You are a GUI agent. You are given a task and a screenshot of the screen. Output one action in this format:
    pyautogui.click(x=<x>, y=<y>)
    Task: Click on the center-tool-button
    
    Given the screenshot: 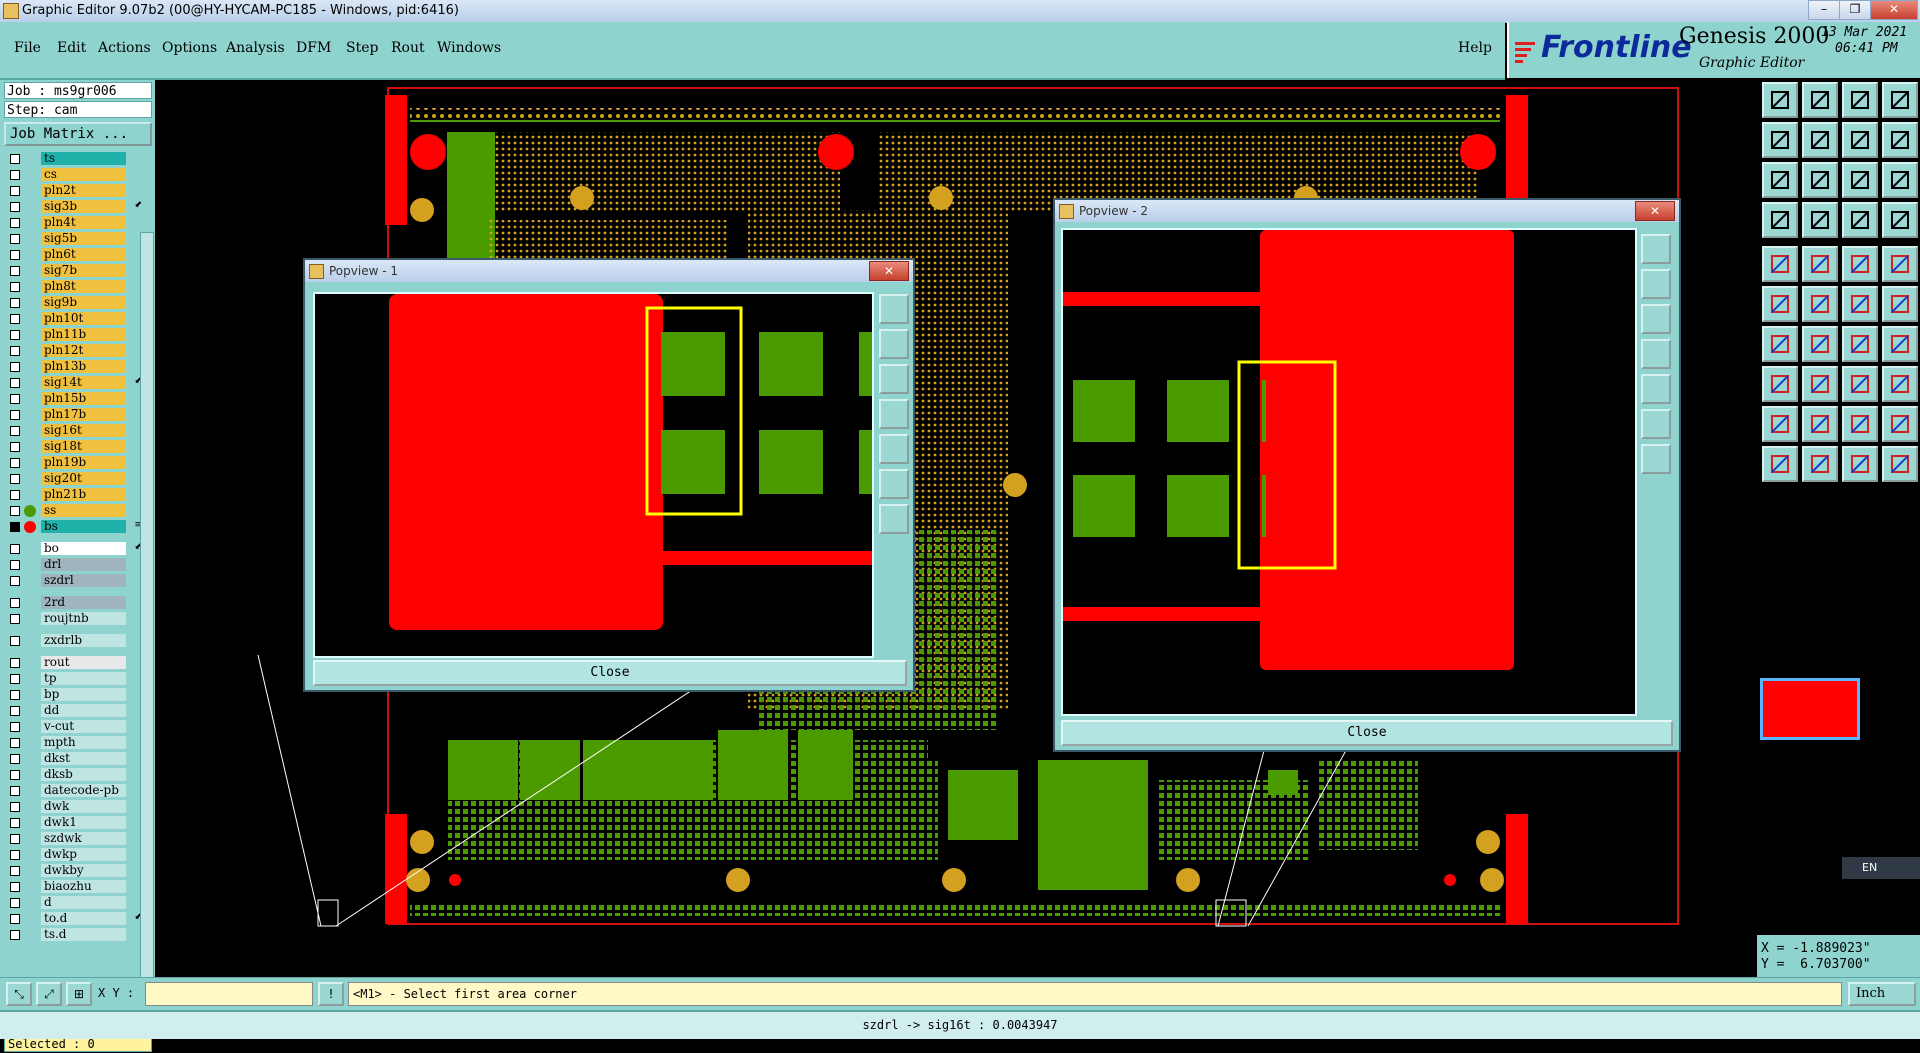 What is the action you would take?
    pyautogui.click(x=1820, y=180)
    